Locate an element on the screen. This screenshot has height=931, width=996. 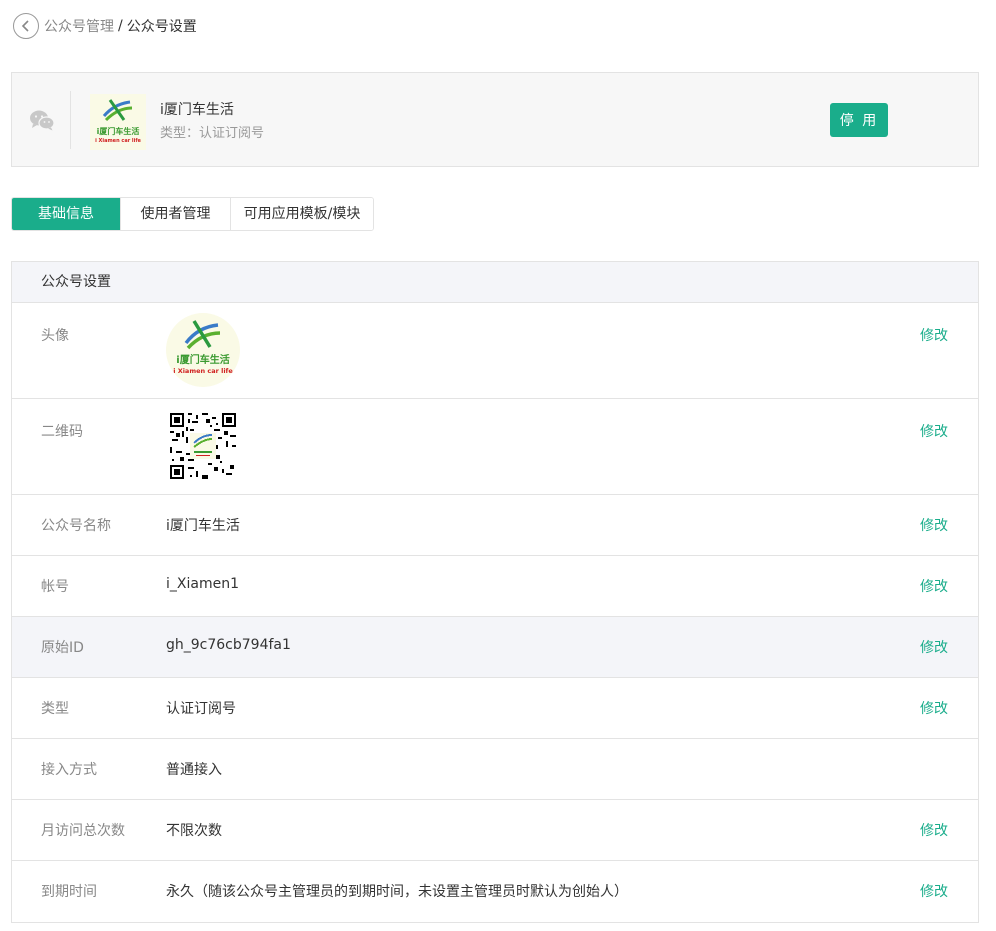
account-name-value: i厦门车生活 is located at coordinates (203, 526).